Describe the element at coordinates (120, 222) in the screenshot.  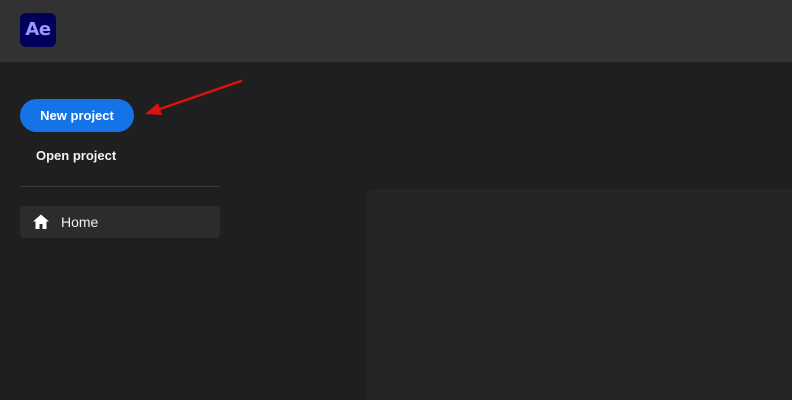
I see `sidebar-item-home: Home` at that location.